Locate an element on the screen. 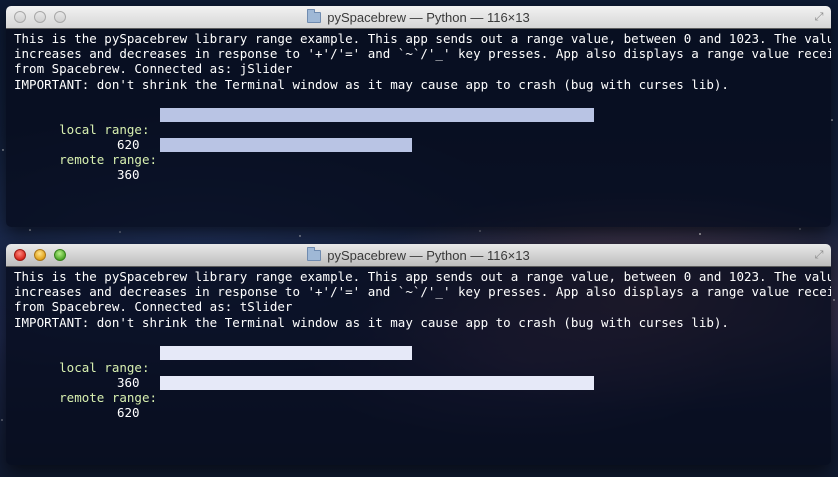 The width and height of the screenshot is (838, 477). remote-range-value: 620 is located at coordinates (128, 413).